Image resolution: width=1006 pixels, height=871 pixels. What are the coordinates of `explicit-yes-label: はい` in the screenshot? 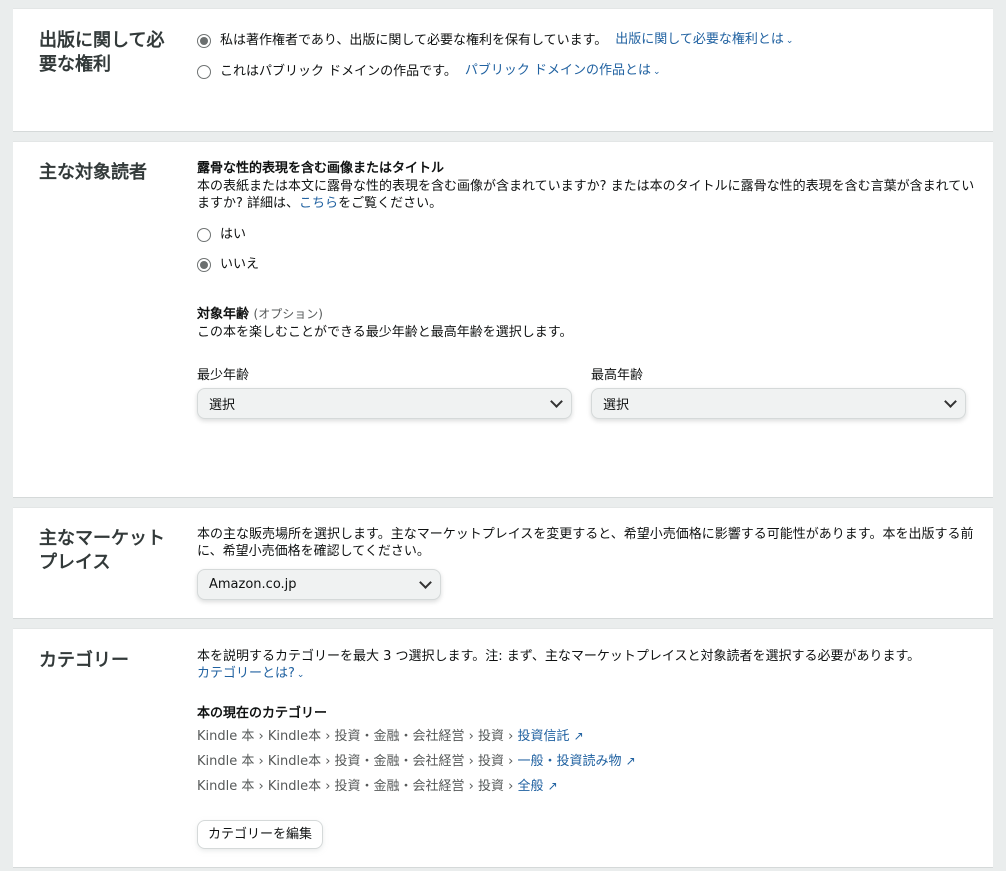 It's located at (233, 234).